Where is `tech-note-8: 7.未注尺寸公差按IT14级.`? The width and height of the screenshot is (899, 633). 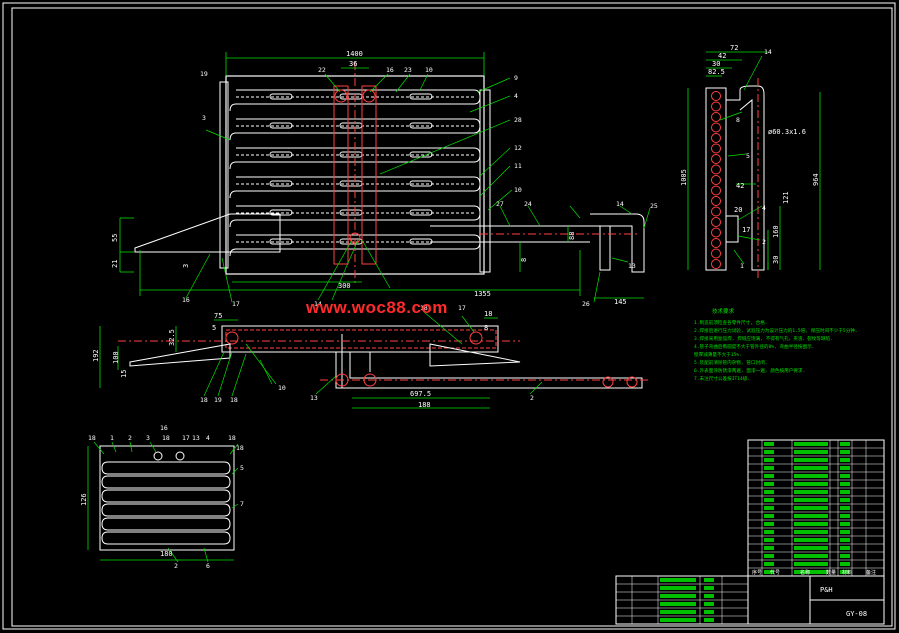 tech-note-8: 7.未注尺寸公差按IT14级. is located at coordinates (722, 378).